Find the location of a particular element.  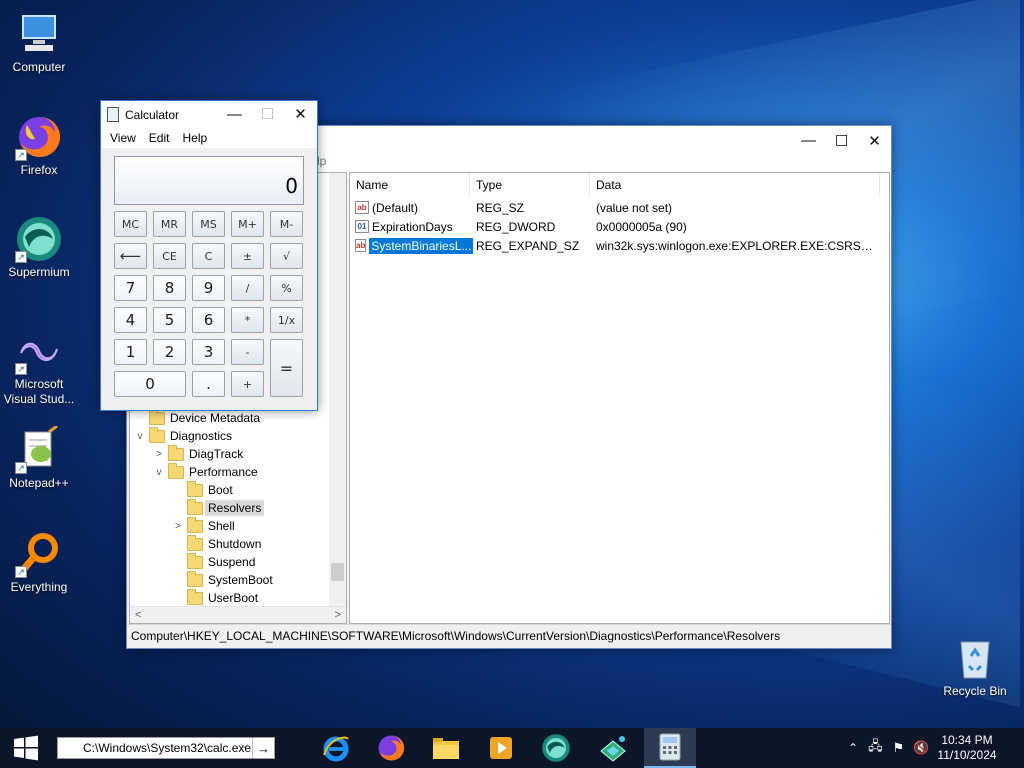

taskbar-clock: 10:34 PM 11/10/2024 is located at coordinates (967, 748).